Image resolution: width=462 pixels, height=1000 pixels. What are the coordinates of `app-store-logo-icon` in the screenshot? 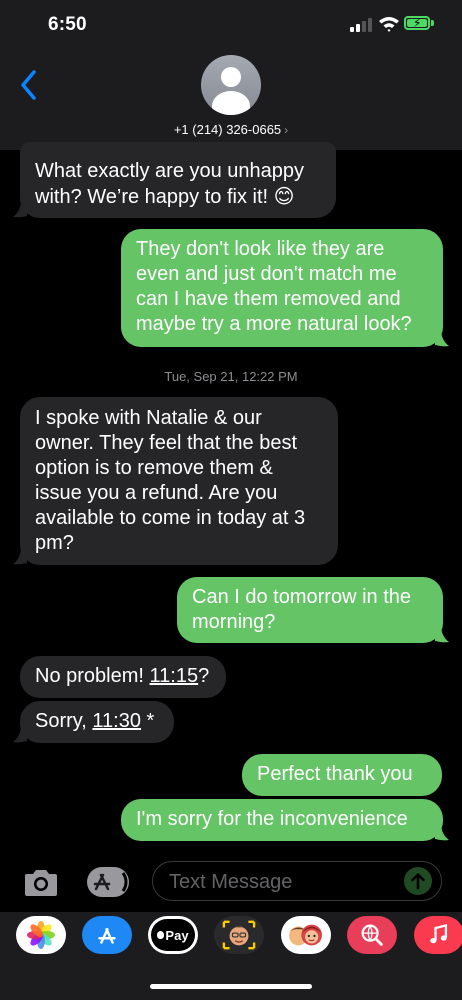 It's located at (107, 936).